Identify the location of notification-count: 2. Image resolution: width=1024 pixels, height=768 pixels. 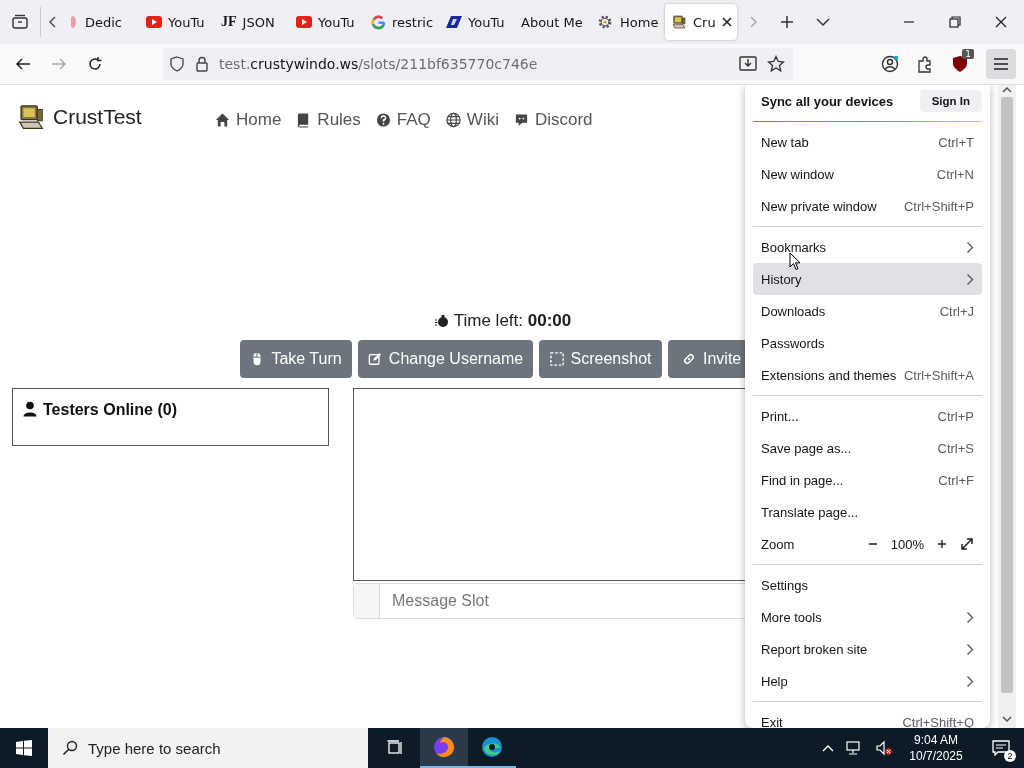
(1010, 756).